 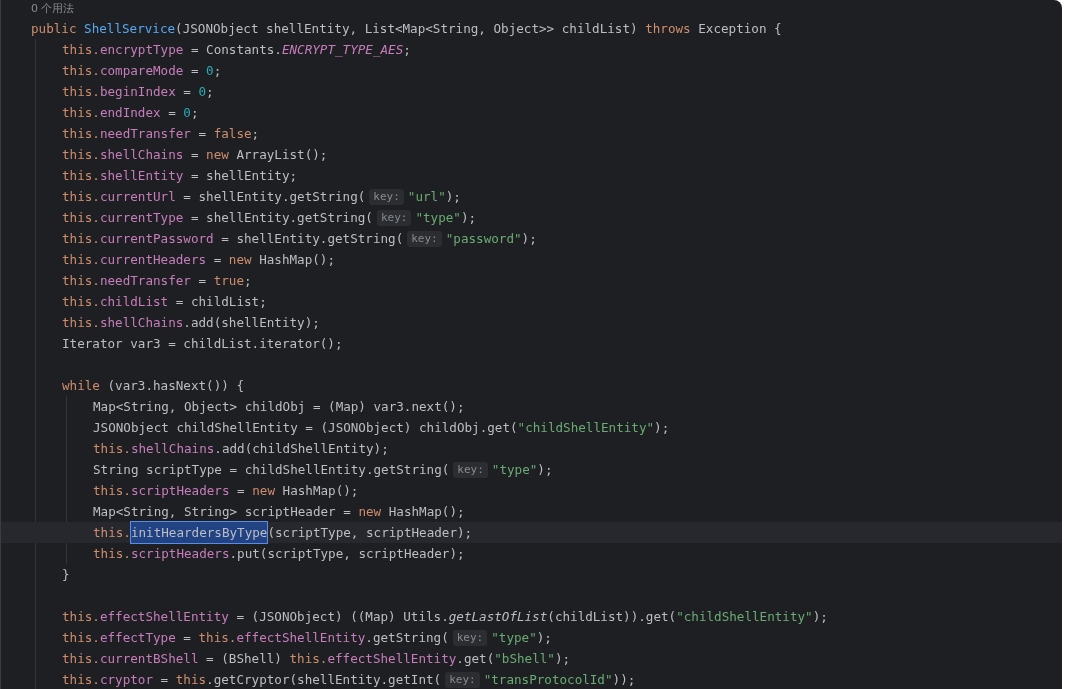 I want to click on code-line: Map<String, String> scriptHeader = new HashMap();, so click(x=279, y=512).